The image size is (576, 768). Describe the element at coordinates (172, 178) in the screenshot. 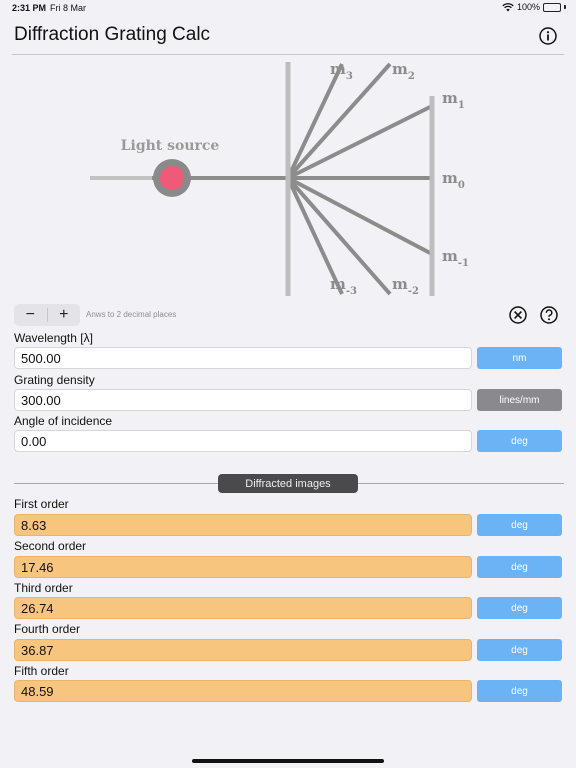

I see `light-source-dot` at that location.